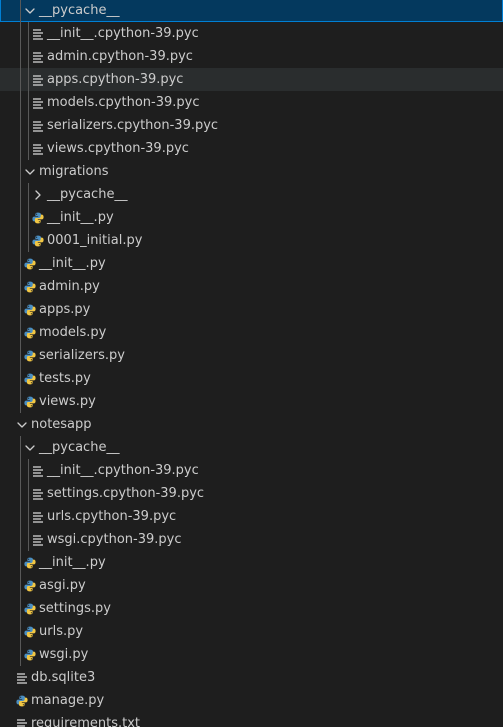 The width and height of the screenshot is (503, 727). I want to click on file-row-urls-py: urls.py, so click(251, 631).